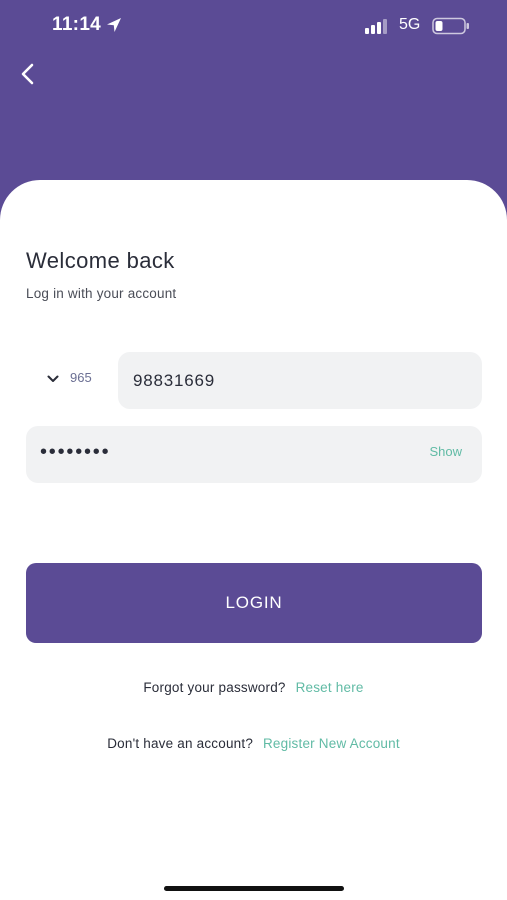 This screenshot has height=900, width=507. I want to click on country-code-selector: 965, so click(77, 379).